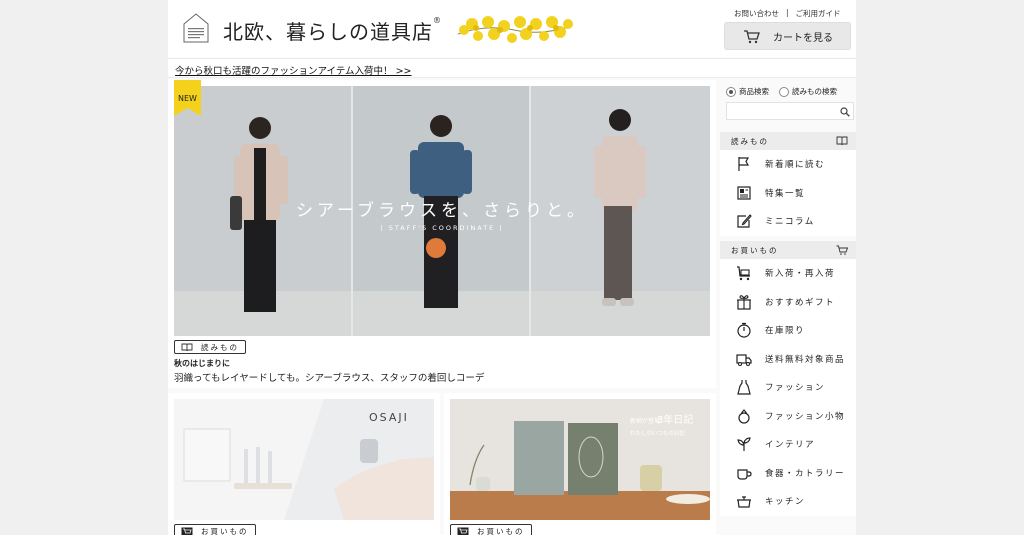 Image resolution: width=1024 pixels, height=535 pixels. Describe the element at coordinates (329, 377) in the screenshot. I see `hero-description: 羽織ってもレイヤードしても。シアーブラウス、スタッフの着回しコーデ` at that location.